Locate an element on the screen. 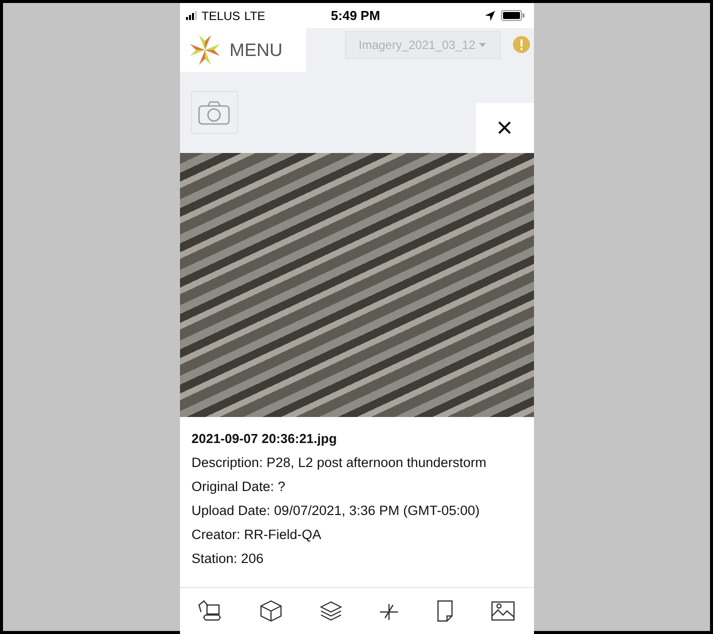 This screenshot has width=713, height=634. menu-button: MENU is located at coordinates (243, 50).